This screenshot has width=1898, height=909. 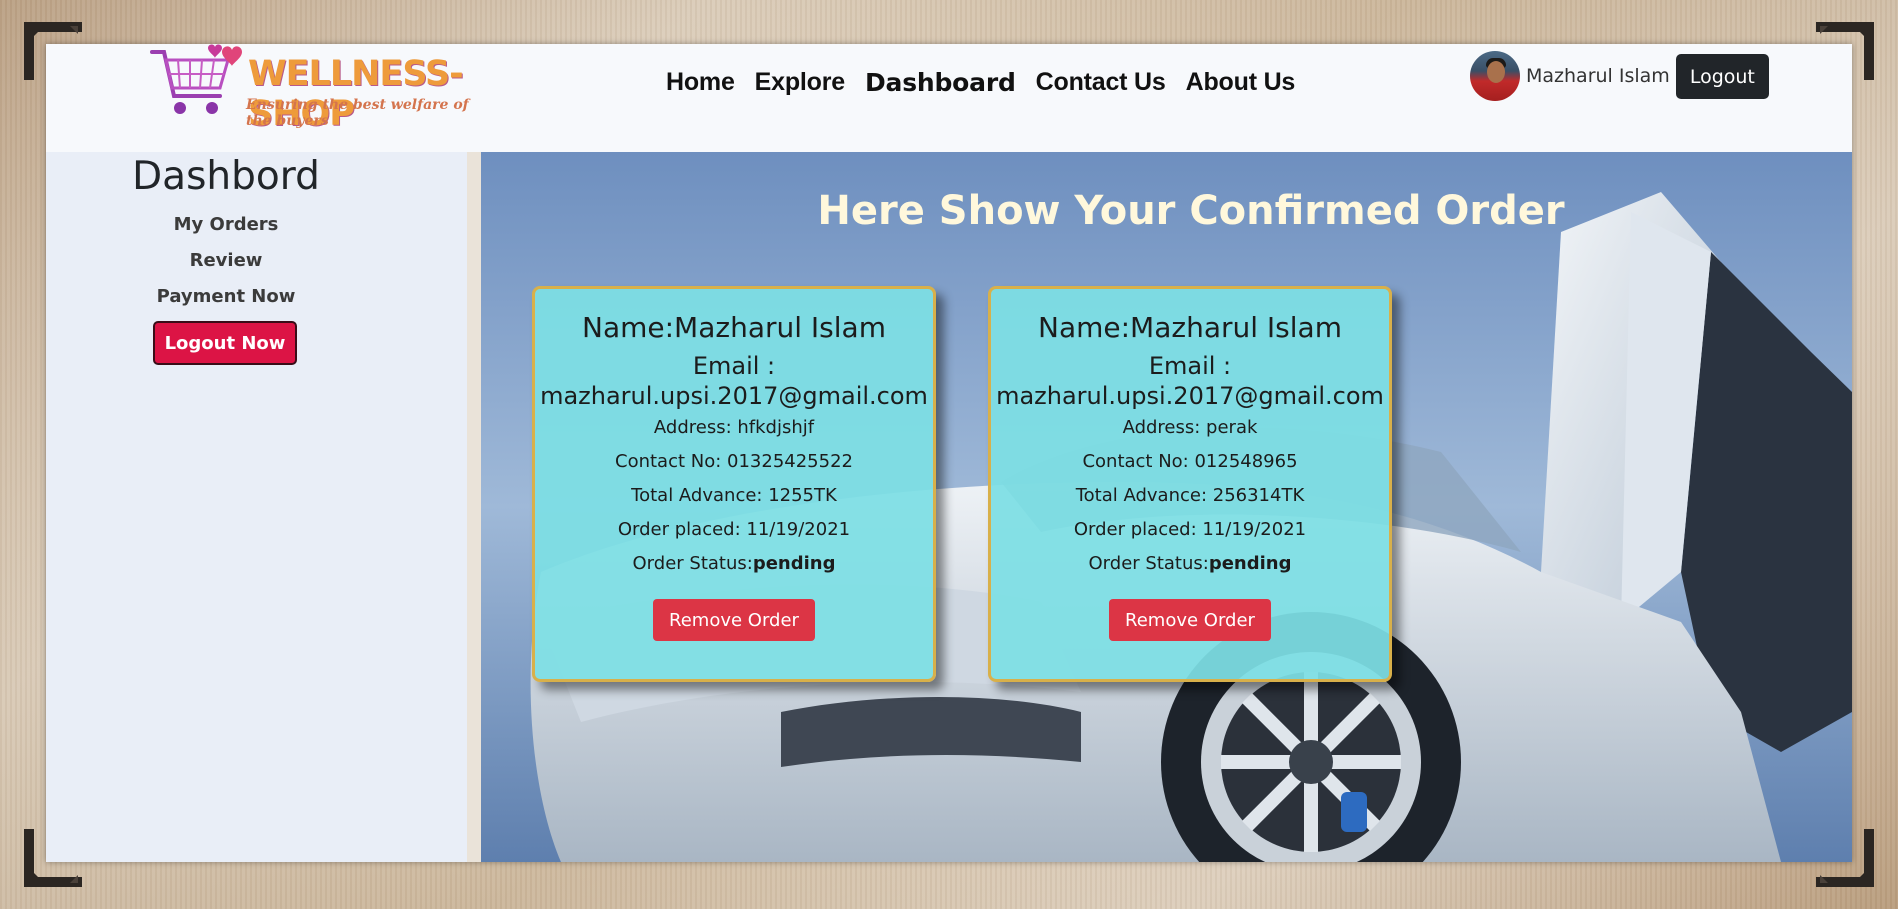 What do you see at coordinates (800, 82) in the screenshot?
I see `nav-explore: Explore` at bounding box center [800, 82].